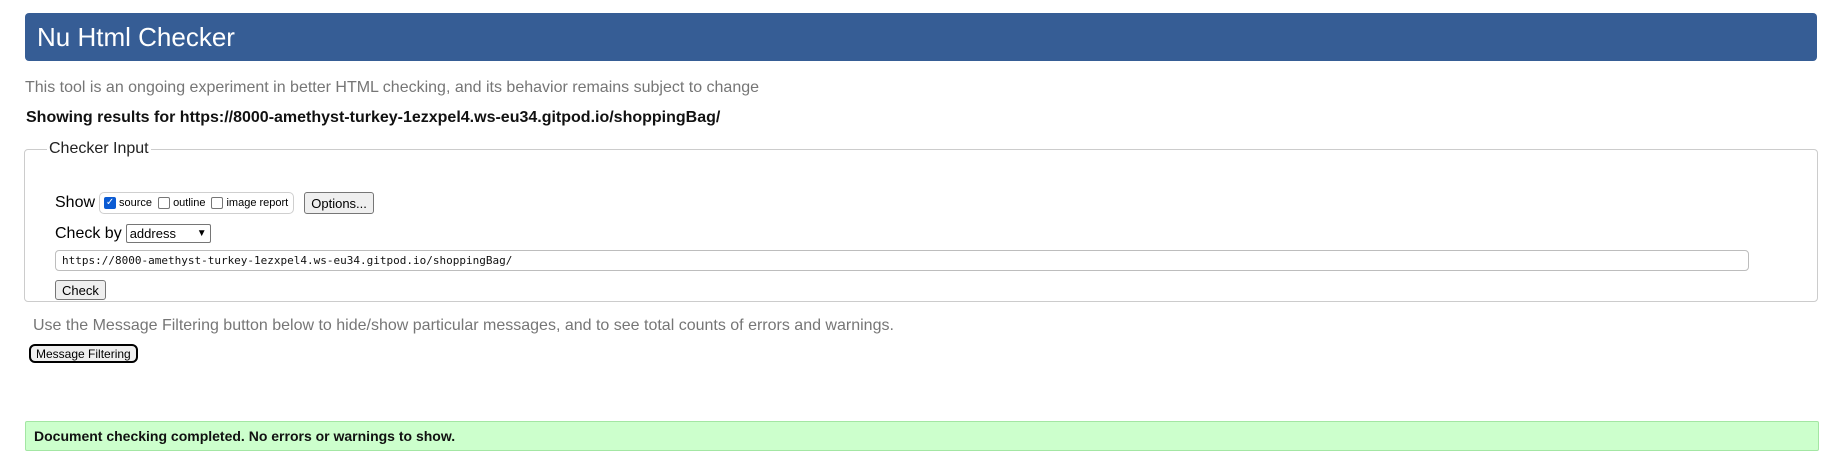 The height and width of the screenshot is (453, 1842). I want to click on check-by-label: Check by, so click(88, 233).